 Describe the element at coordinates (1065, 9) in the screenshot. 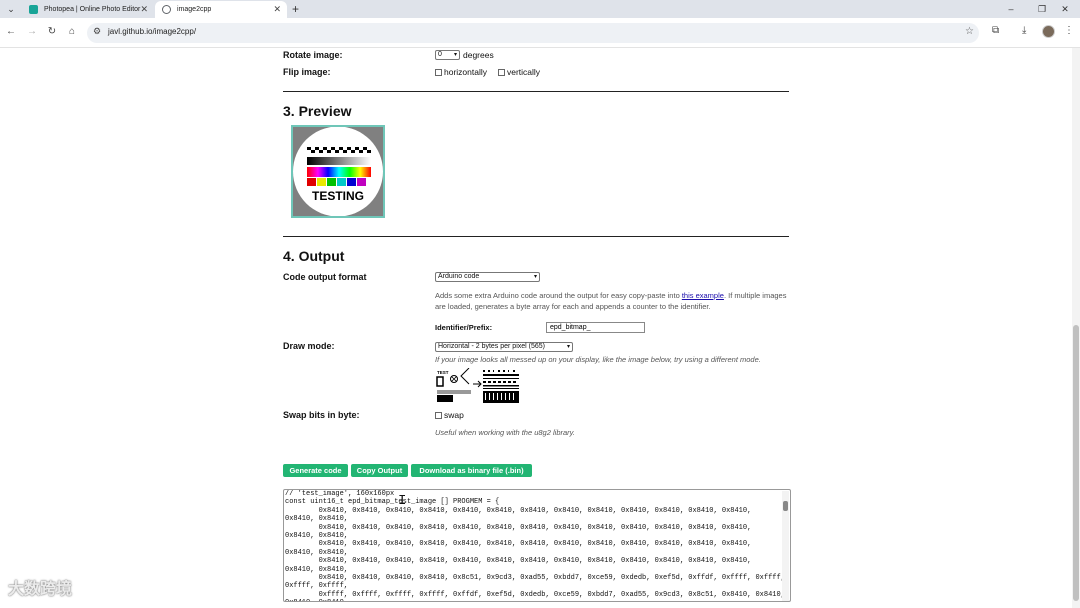

I see `close-window-button: ✕` at that location.